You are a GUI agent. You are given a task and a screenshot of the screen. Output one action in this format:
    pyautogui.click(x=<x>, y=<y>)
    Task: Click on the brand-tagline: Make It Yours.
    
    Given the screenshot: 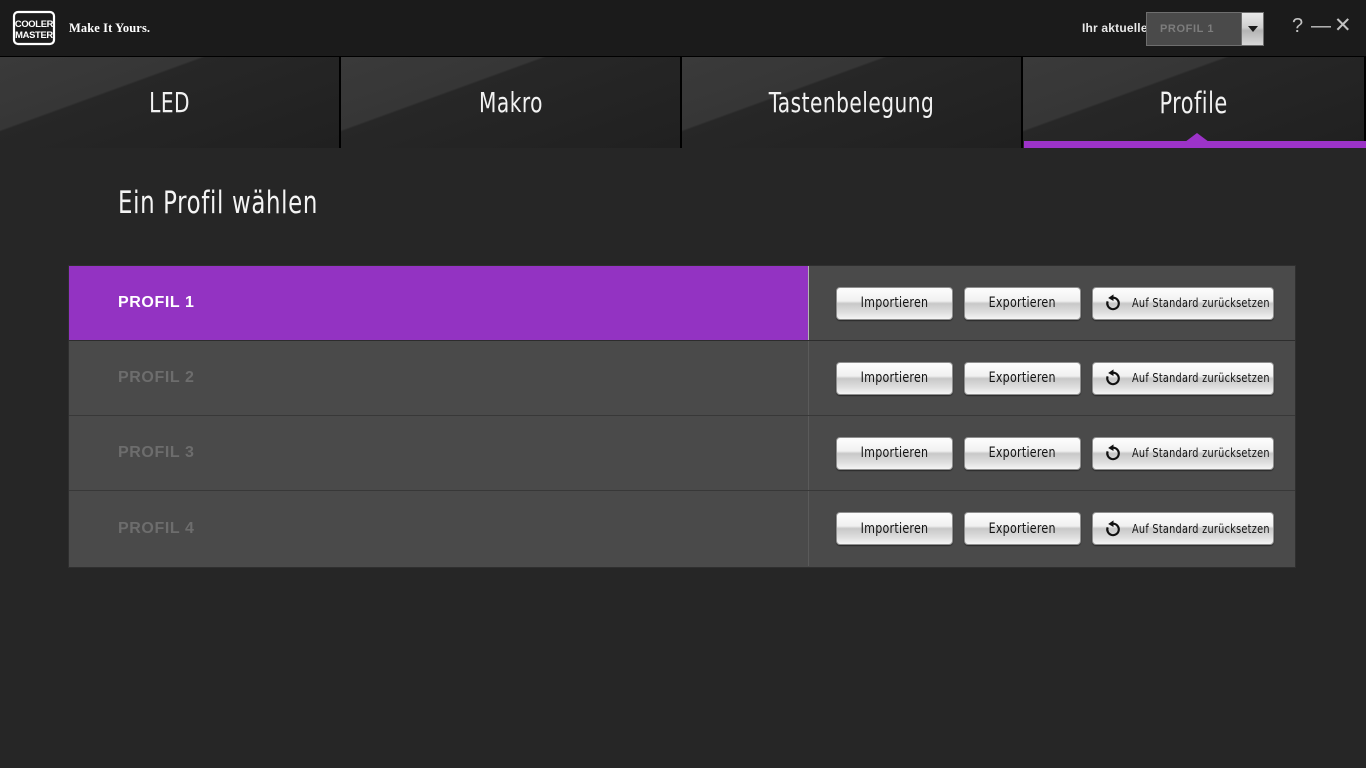 What is the action you would take?
    pyautogui.click(x=110, y=27)
    